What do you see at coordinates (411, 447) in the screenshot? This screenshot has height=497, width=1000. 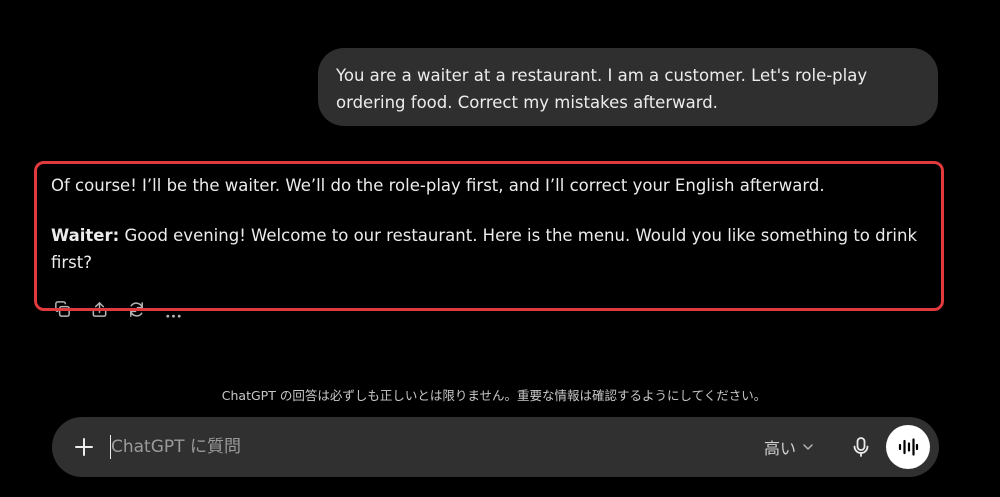 I see `prompt-input` at bounding box center [411, 447].